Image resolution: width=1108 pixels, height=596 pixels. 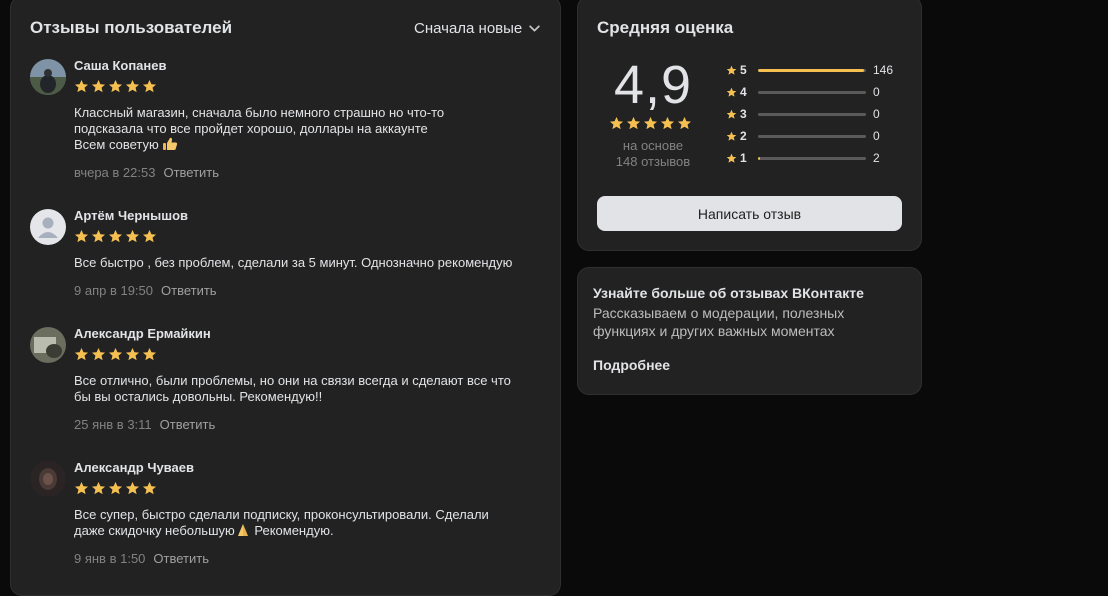 What do you see at coordinates (534, 28) in the screenshot?
I see `chevron-down-icon` at bounding box center [534, 28].